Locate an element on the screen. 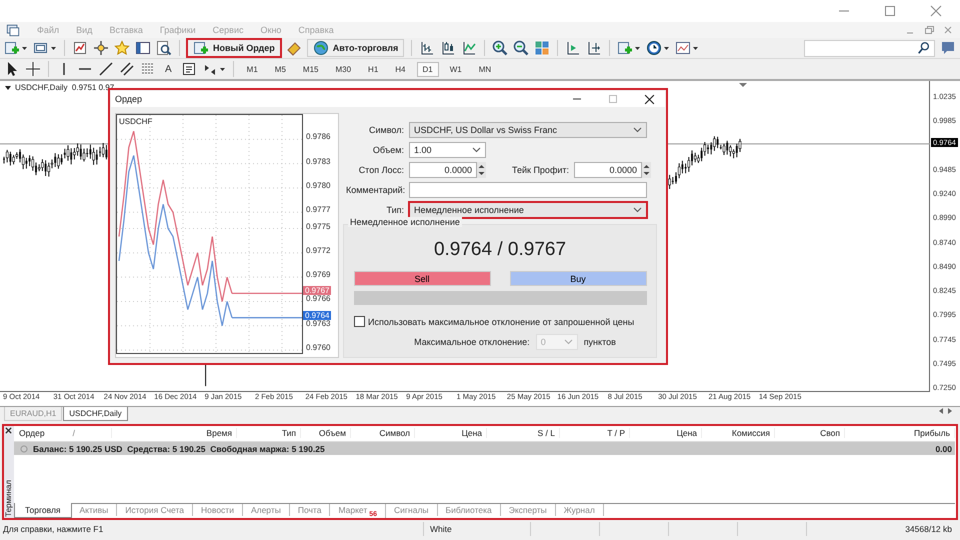 The width and height of the screenshot is (960, 540). auto-trading-button: Авто-торговля is located at coordinates (355, 48).